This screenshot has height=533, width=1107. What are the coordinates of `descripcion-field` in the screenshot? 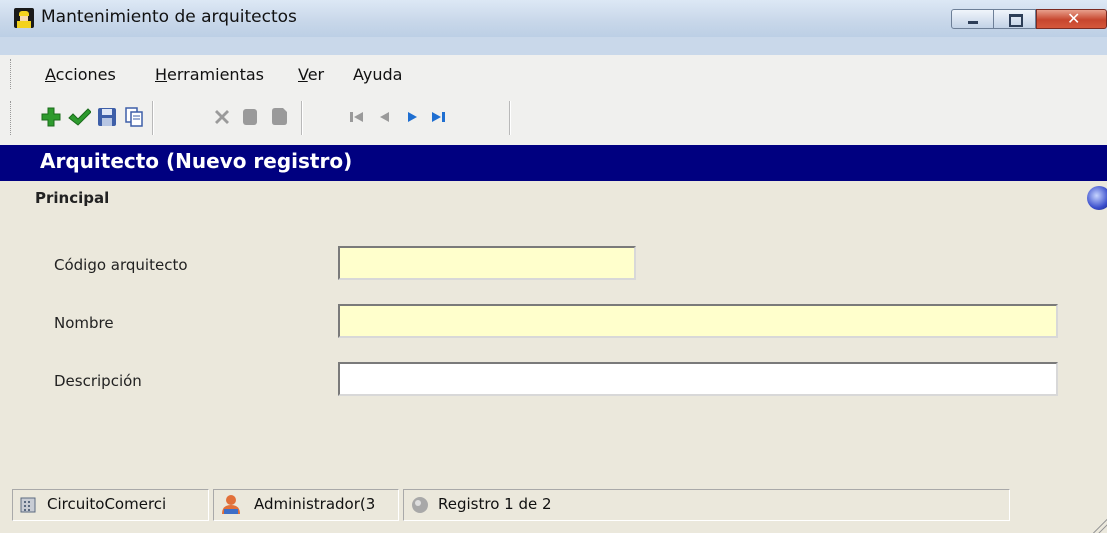 It's located at (698, 379).